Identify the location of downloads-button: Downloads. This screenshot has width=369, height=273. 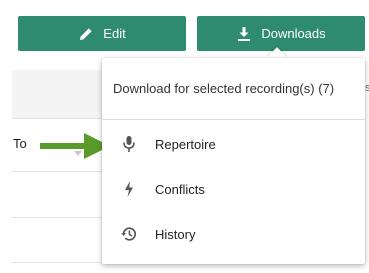
(281, 33).